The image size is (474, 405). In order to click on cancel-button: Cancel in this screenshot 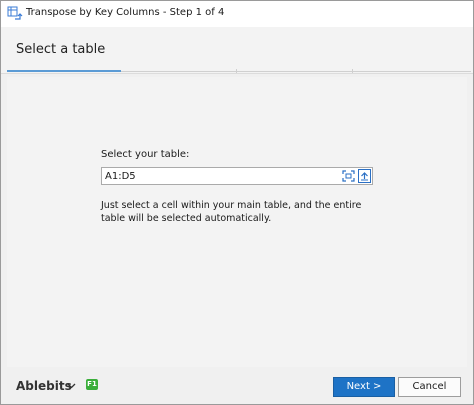, I will do `click(429, 387)`.